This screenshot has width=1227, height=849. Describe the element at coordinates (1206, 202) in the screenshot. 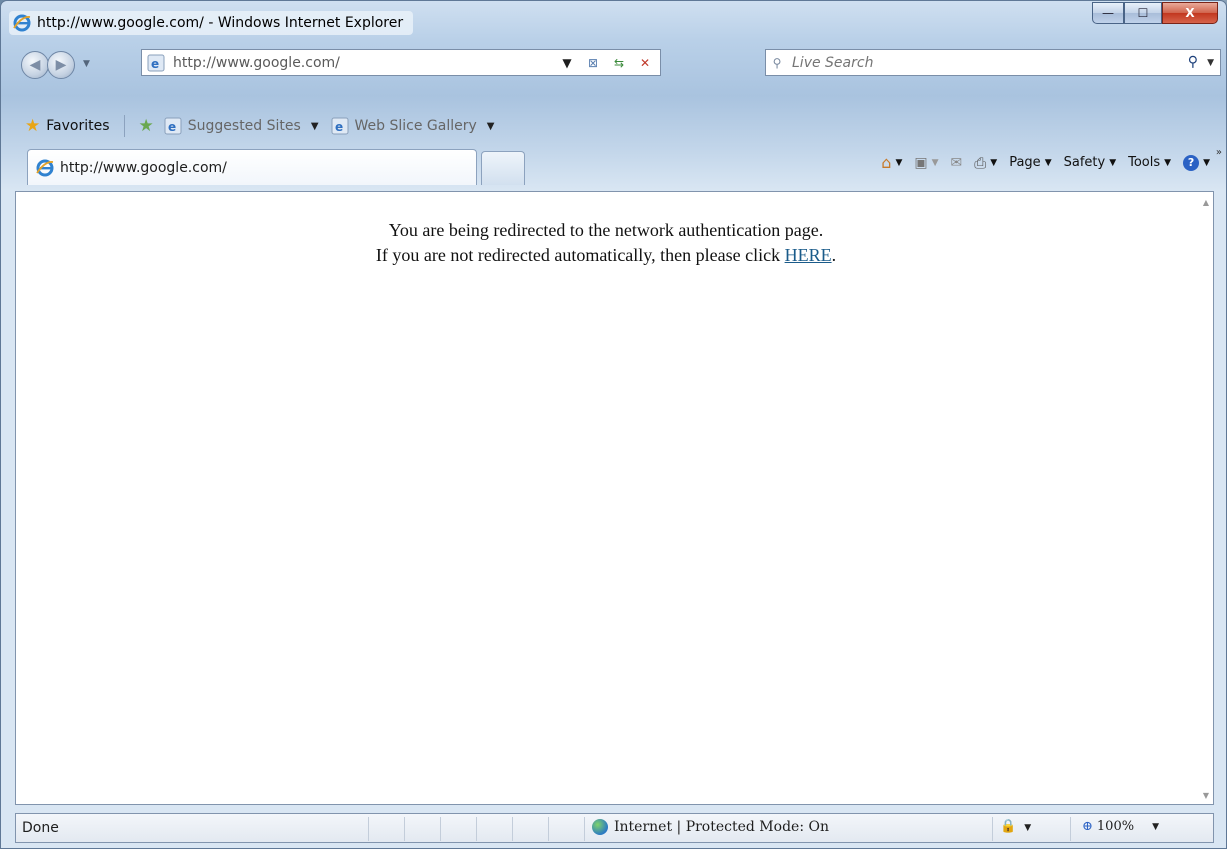

I see `scroll-up-icon: ▲` at that location.